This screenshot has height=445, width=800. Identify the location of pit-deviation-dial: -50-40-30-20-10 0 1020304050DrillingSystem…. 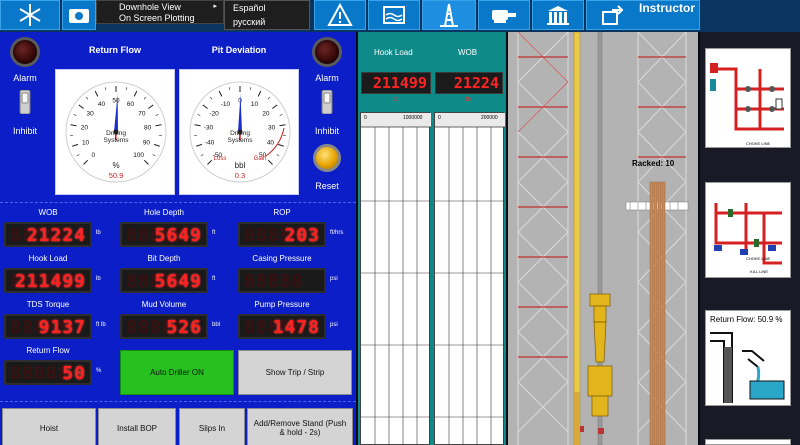
(240, 132).